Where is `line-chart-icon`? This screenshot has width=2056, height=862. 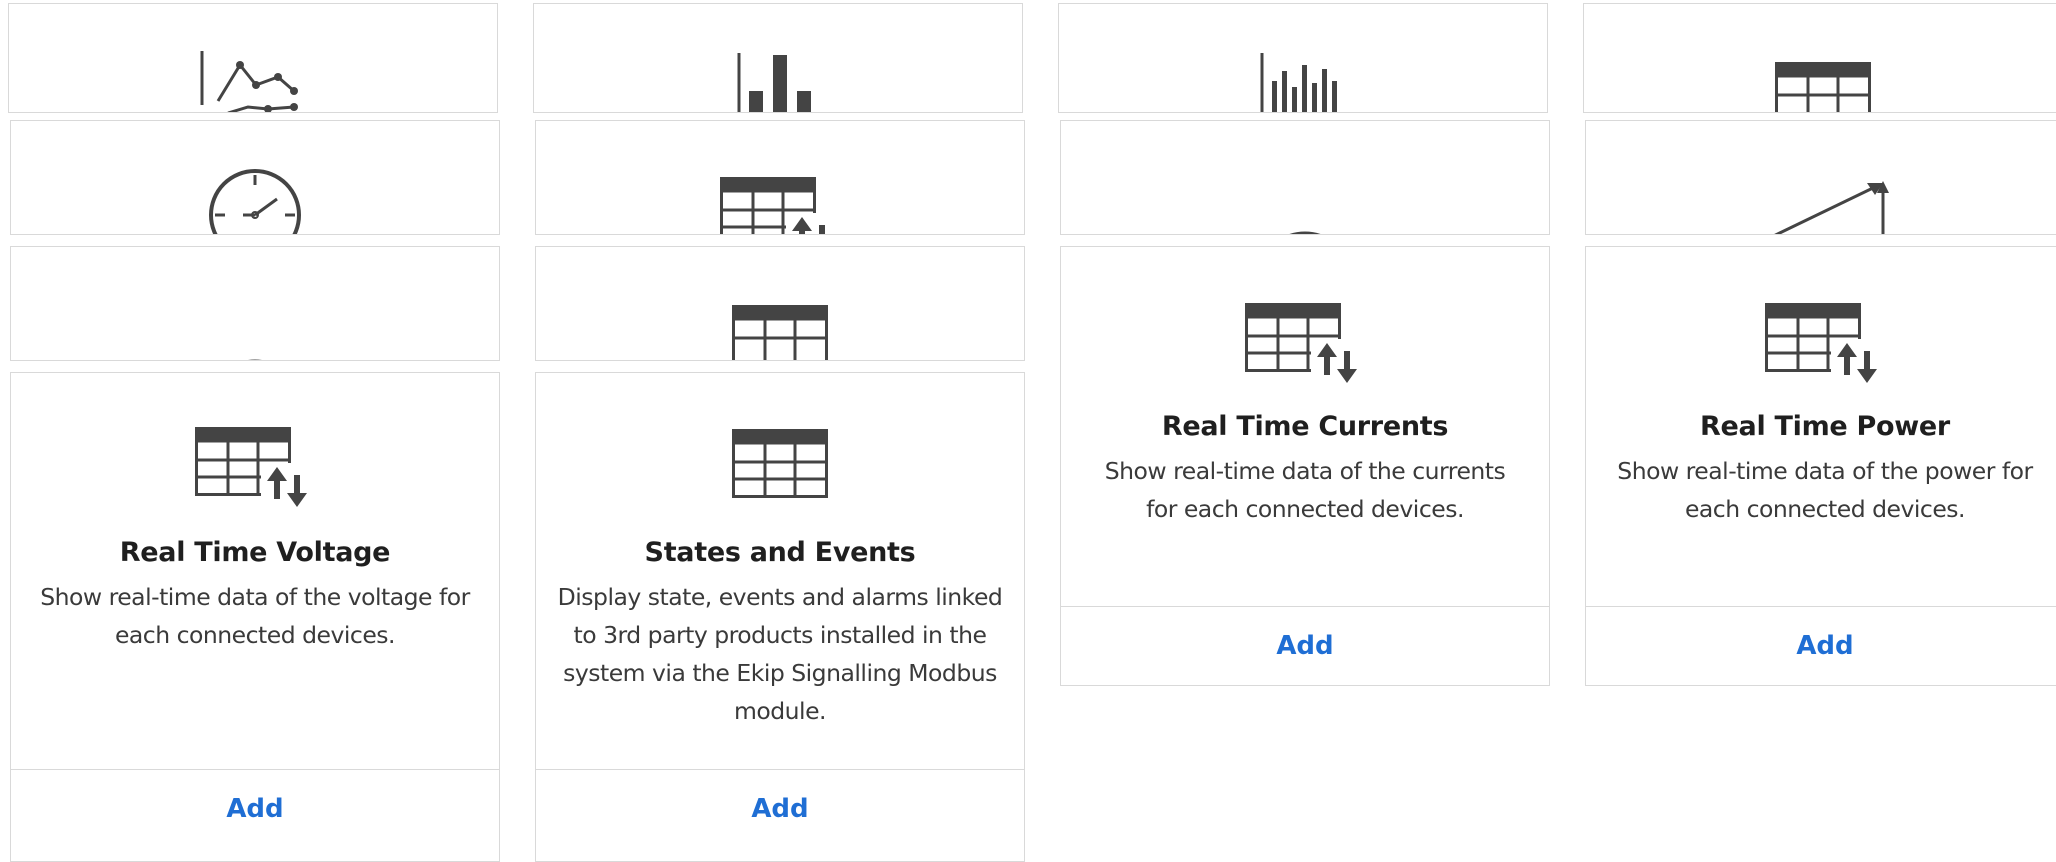 line-chart-icon is located at coordinates (249, 81).